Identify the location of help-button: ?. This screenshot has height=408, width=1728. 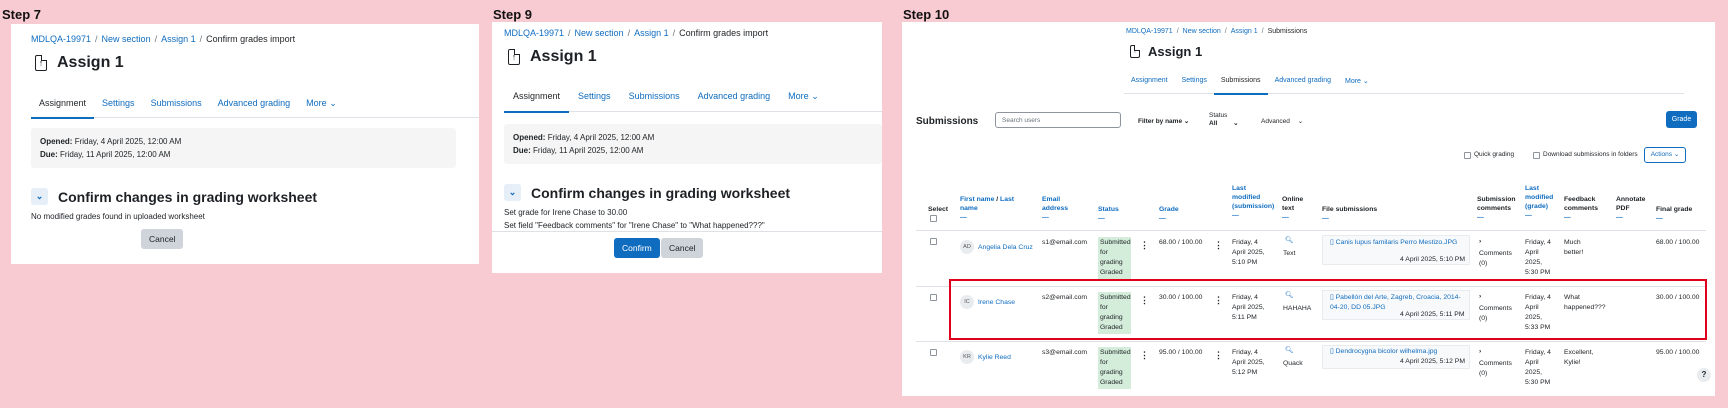
(1704, 375).